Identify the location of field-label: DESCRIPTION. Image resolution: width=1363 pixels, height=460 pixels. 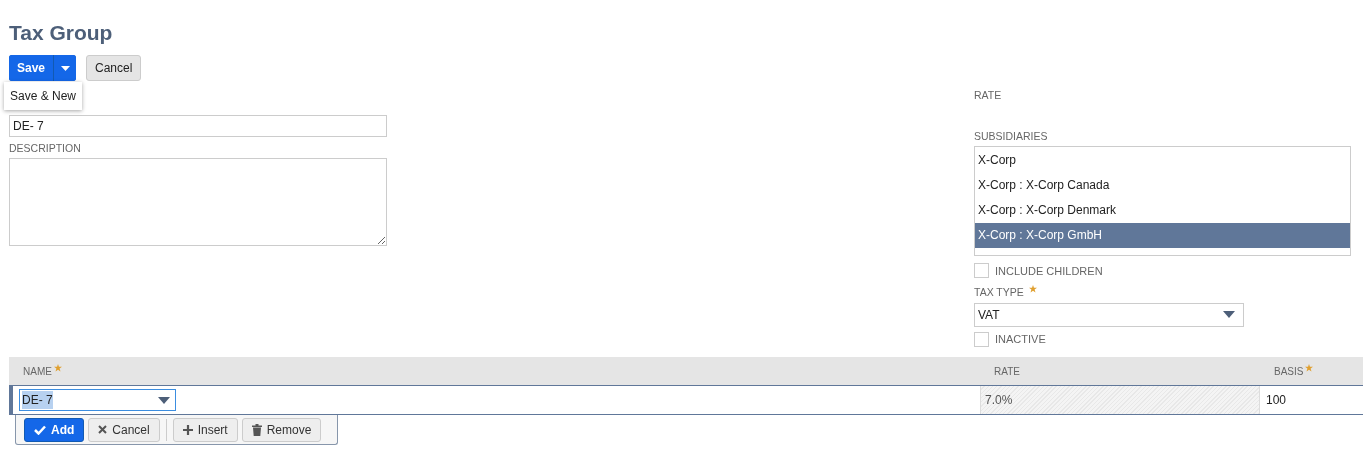
(45, 148).